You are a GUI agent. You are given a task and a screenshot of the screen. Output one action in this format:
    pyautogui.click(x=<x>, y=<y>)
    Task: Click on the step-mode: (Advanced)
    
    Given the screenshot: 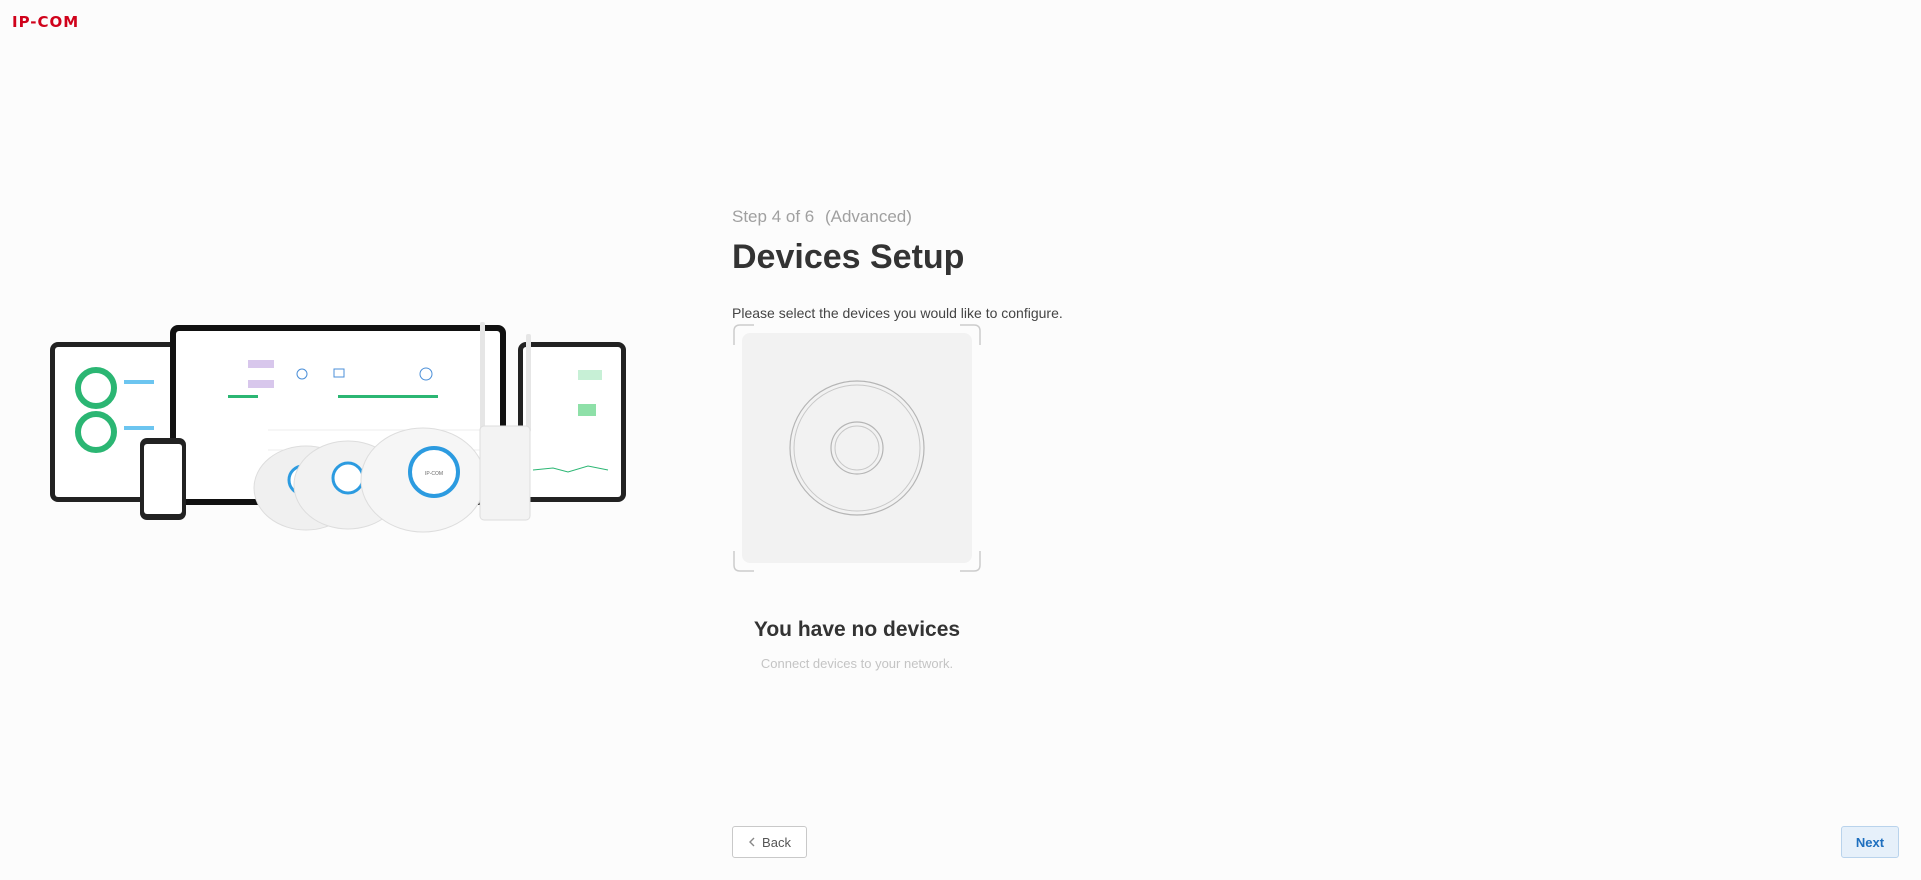 What is the action you would take?
    pyautogui.click(x=868, y=216)
    